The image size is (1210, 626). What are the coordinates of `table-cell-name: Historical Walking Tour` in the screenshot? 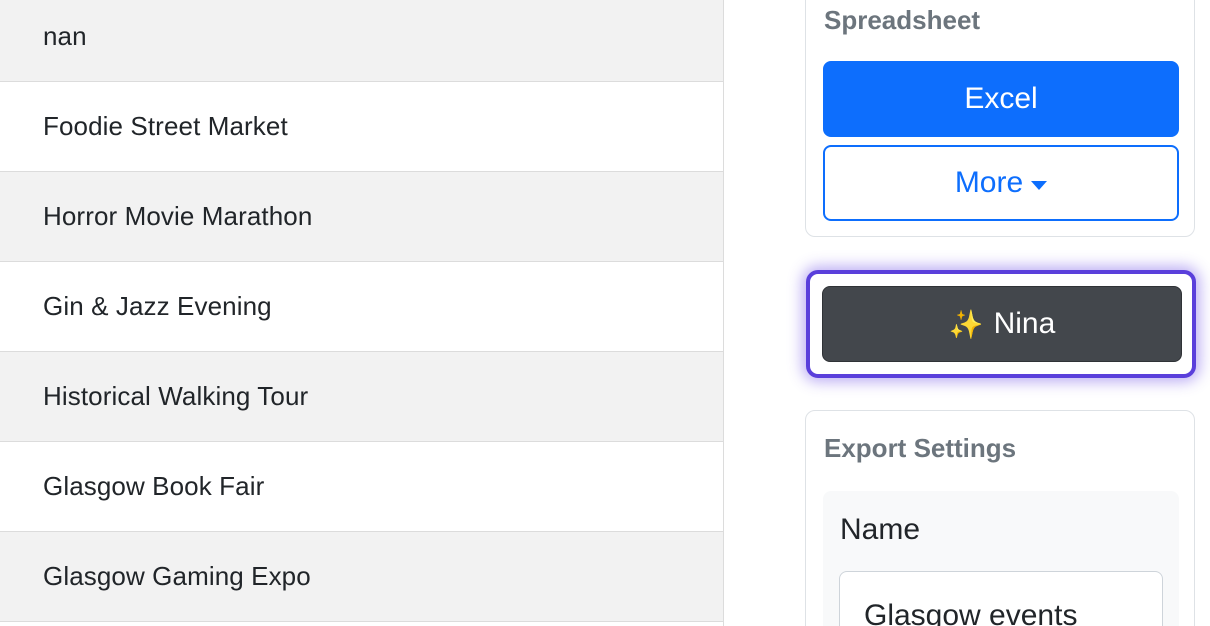 It's located at (176, 396).